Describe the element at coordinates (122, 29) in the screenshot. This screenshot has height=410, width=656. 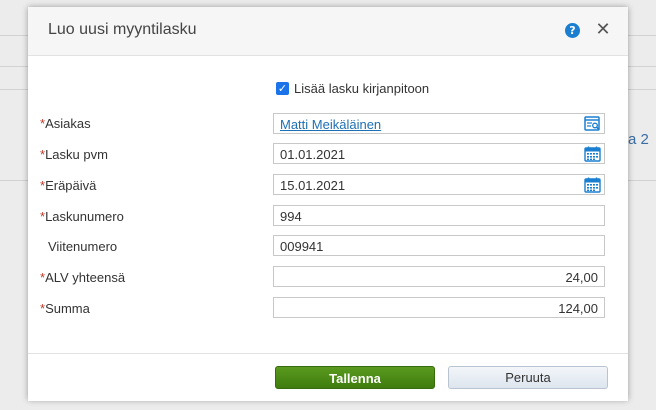
I see `dialog-title: Luo uusi myyntilasku` at that location.